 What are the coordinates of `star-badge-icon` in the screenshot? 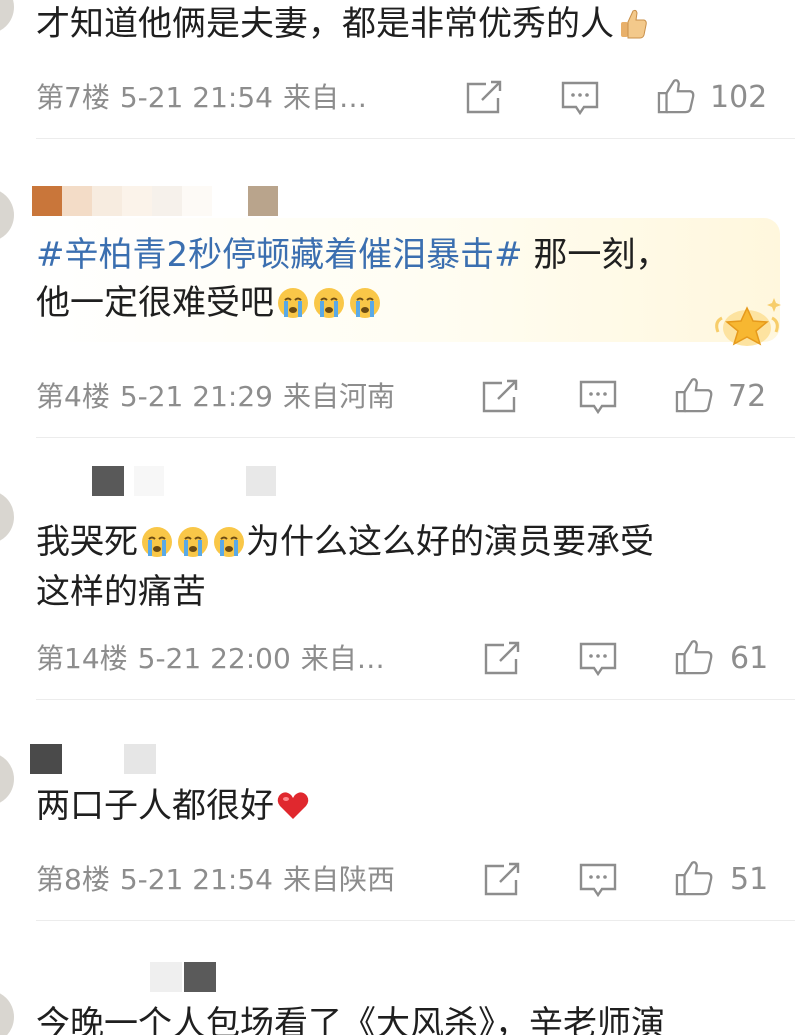 It's located at (748, 322).